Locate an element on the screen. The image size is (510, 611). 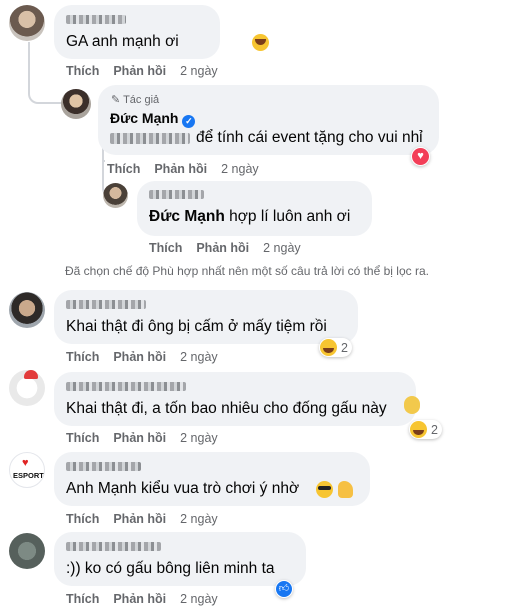
sunglasses-emoji-icon is located at coordinates (324, 489).